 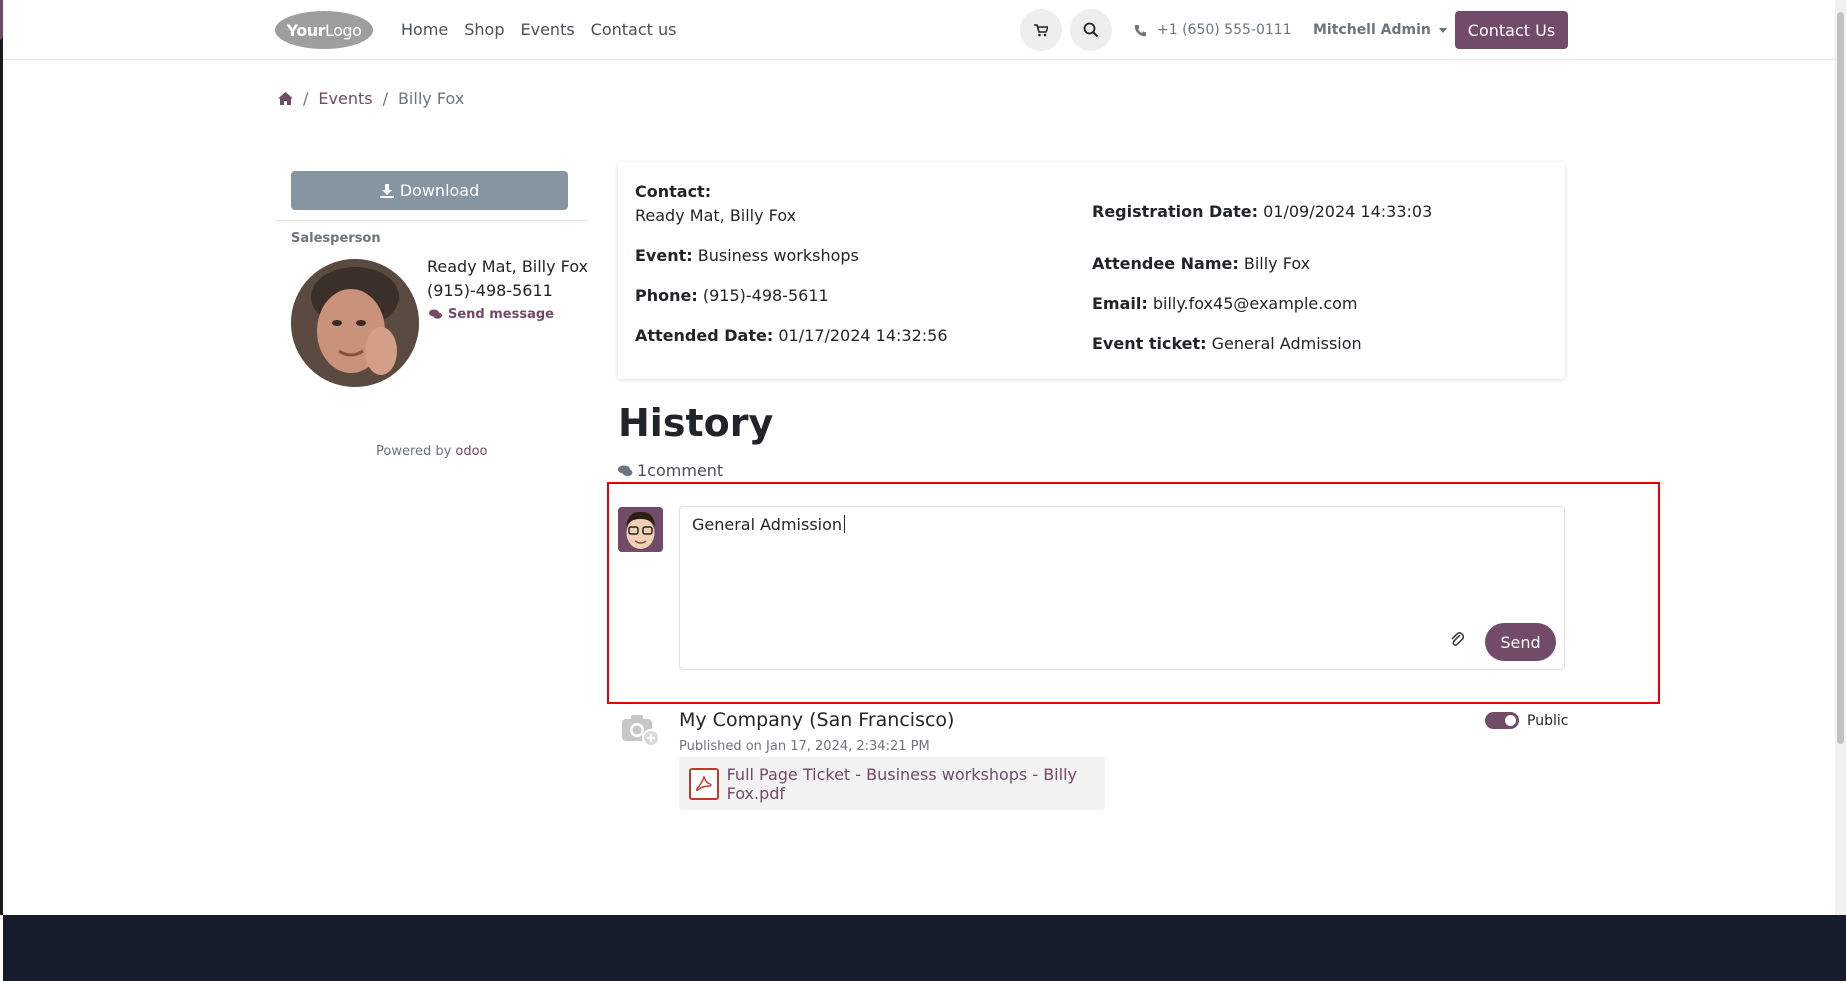 I want to click on public-toggle: Public, so click(x=1526, y=720).